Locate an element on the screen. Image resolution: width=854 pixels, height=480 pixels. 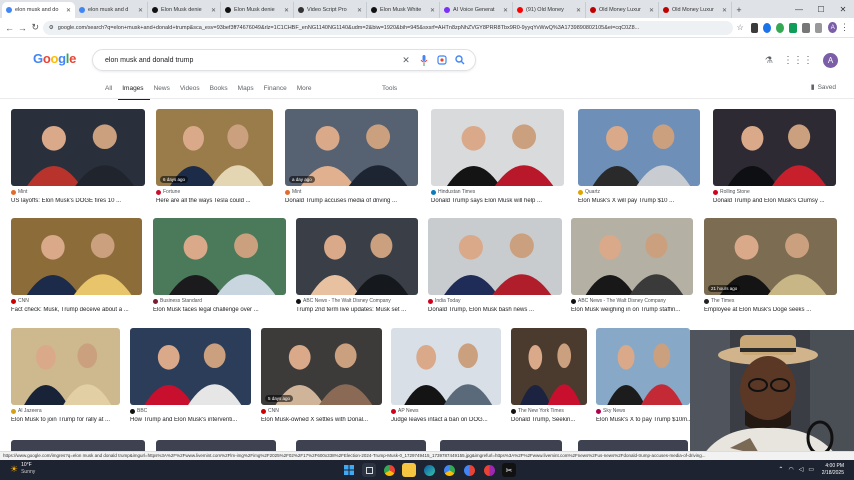
wifi-icon: ◠ is located at coordinates (790, 469).